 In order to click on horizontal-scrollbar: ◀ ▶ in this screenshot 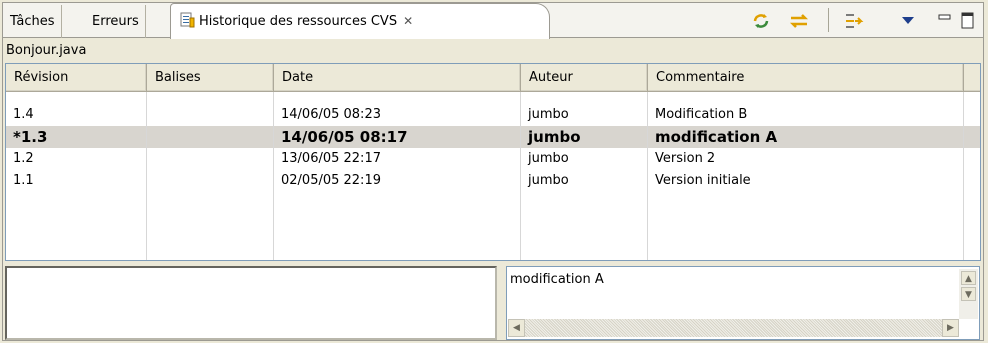, I will do `click(733, 328)`.